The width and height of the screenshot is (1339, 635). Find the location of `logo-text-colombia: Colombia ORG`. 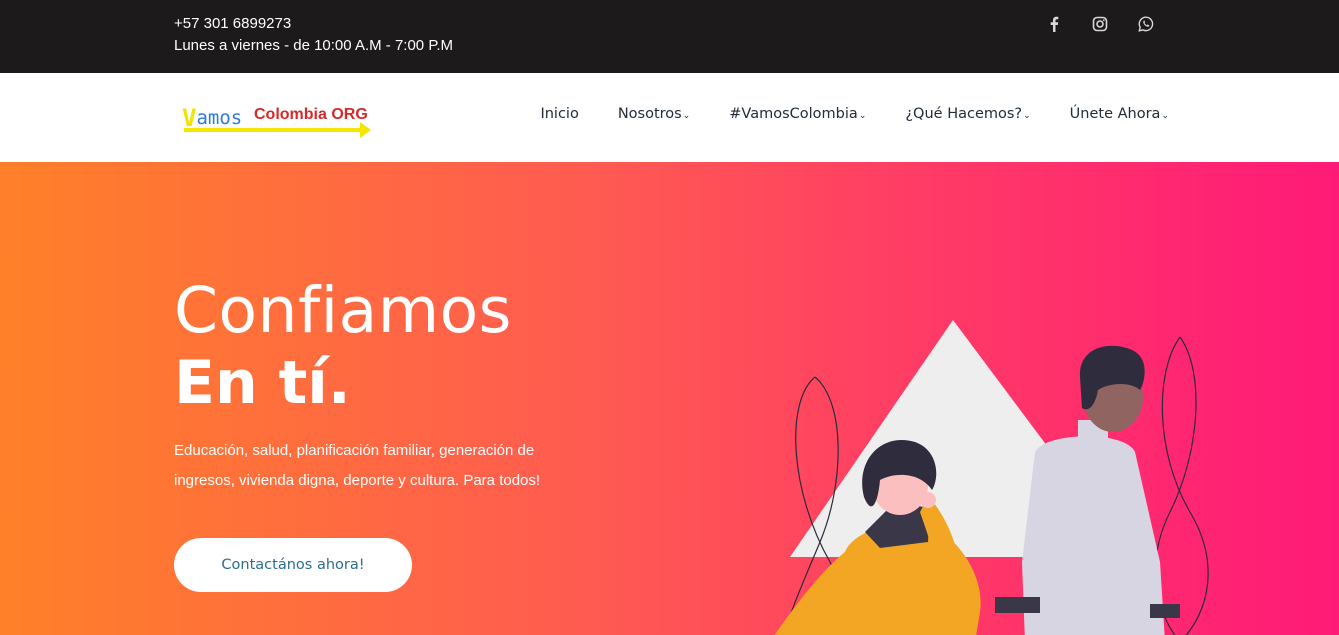

logo-text-colombia: Colombia ORG is located at coordinates (311, 114).